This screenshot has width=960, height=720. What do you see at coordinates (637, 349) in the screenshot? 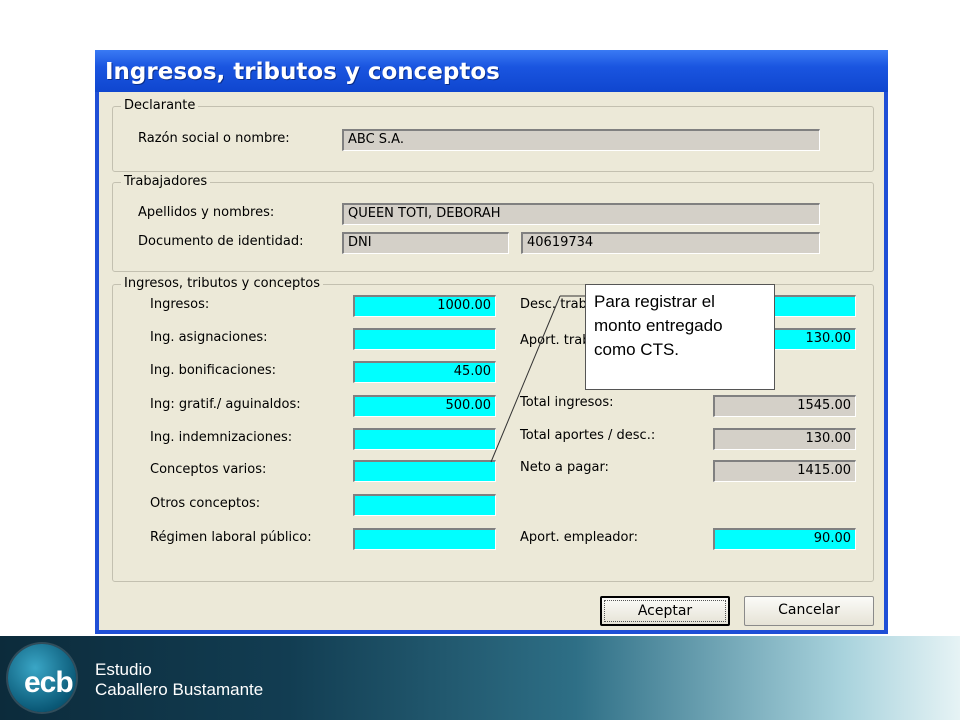
I see `callout-line-3: como CTS.` at bounding box center [637, 349].